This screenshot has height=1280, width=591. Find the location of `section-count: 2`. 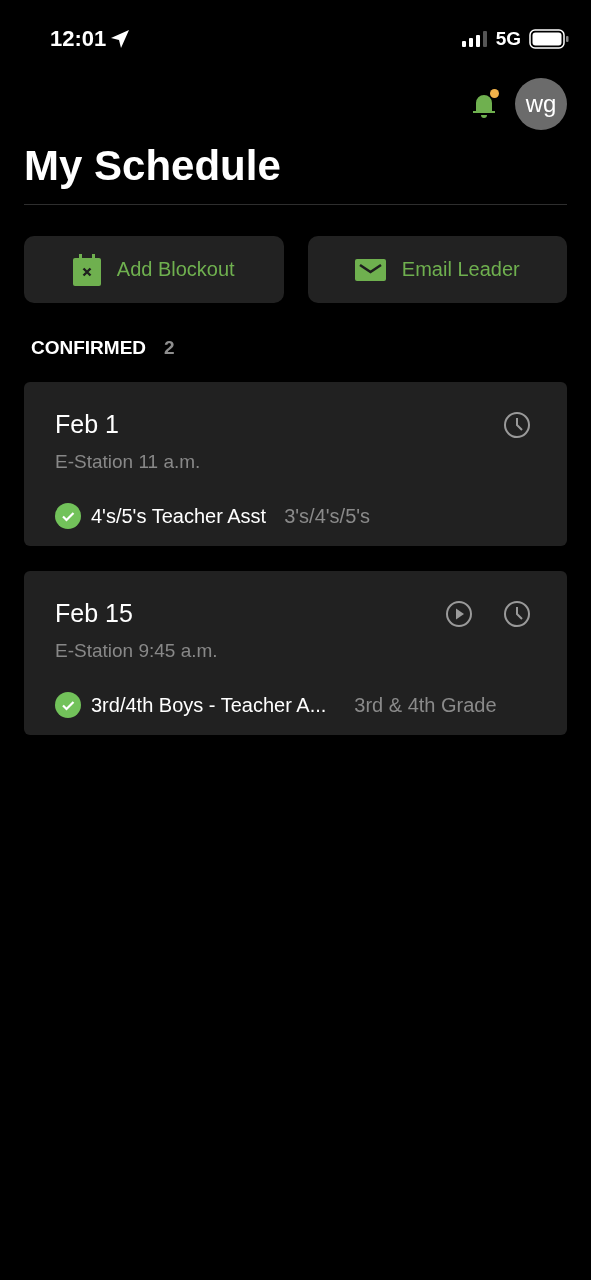

section-count: 2 is located at coordinates (169, 348).